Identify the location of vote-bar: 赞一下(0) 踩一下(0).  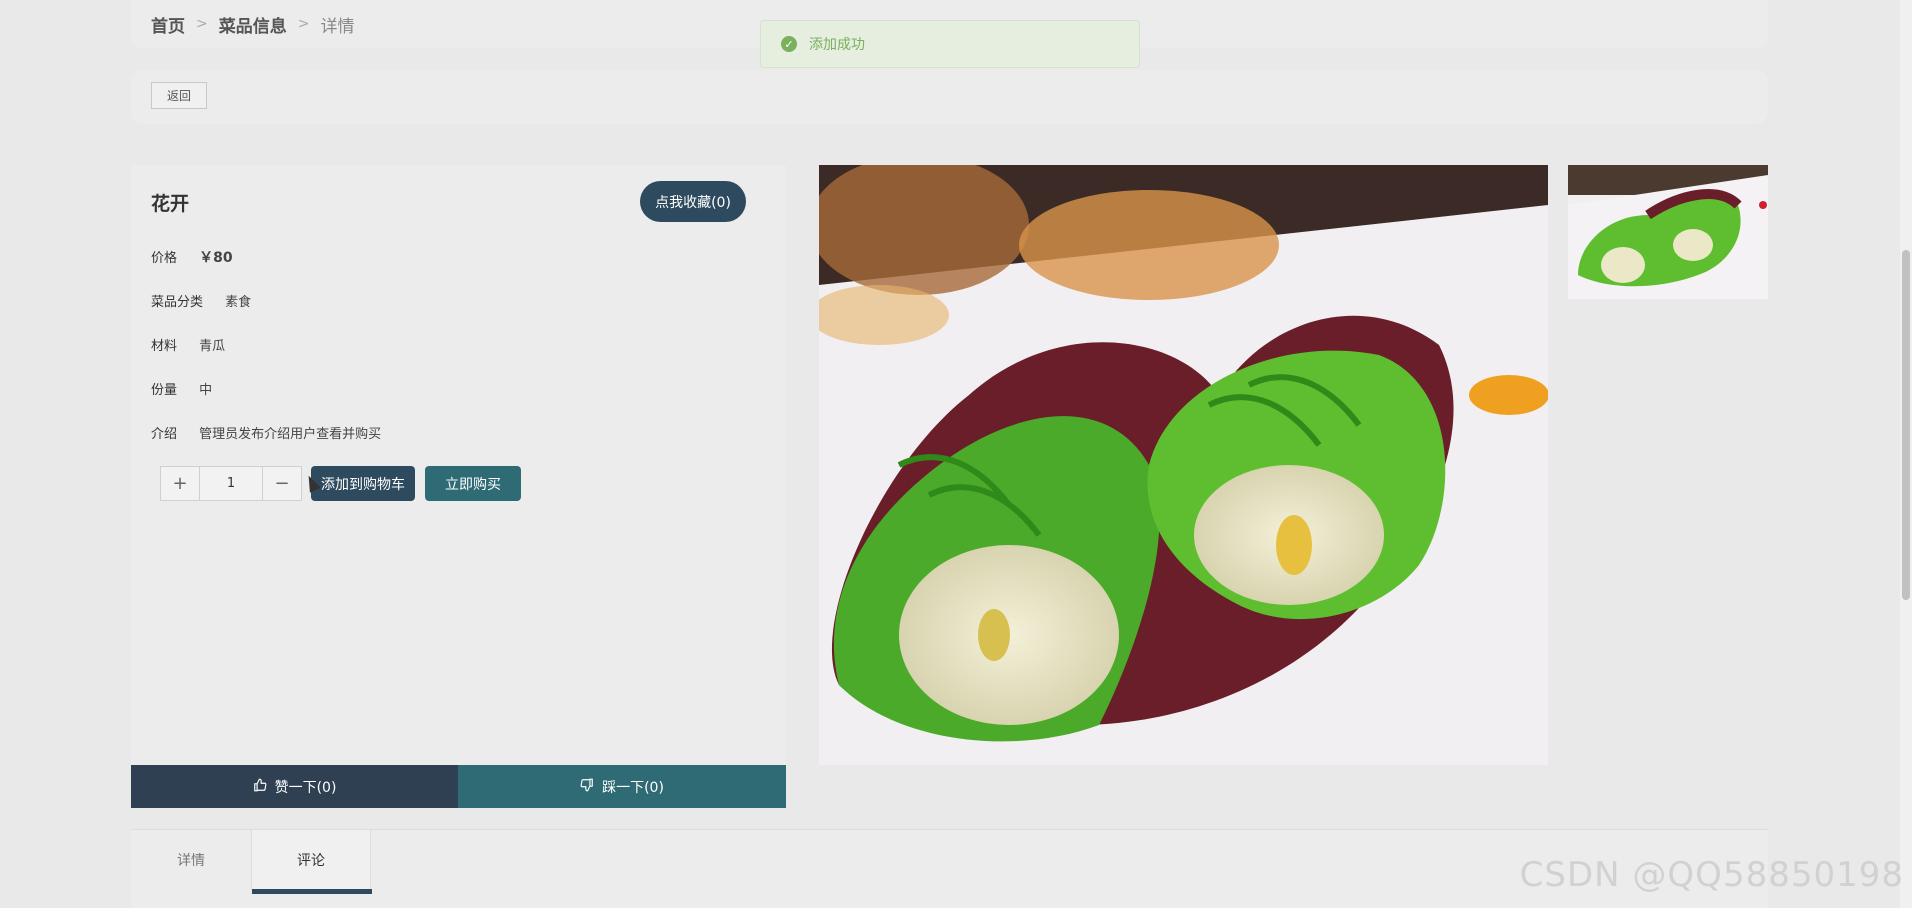
(458, 786).